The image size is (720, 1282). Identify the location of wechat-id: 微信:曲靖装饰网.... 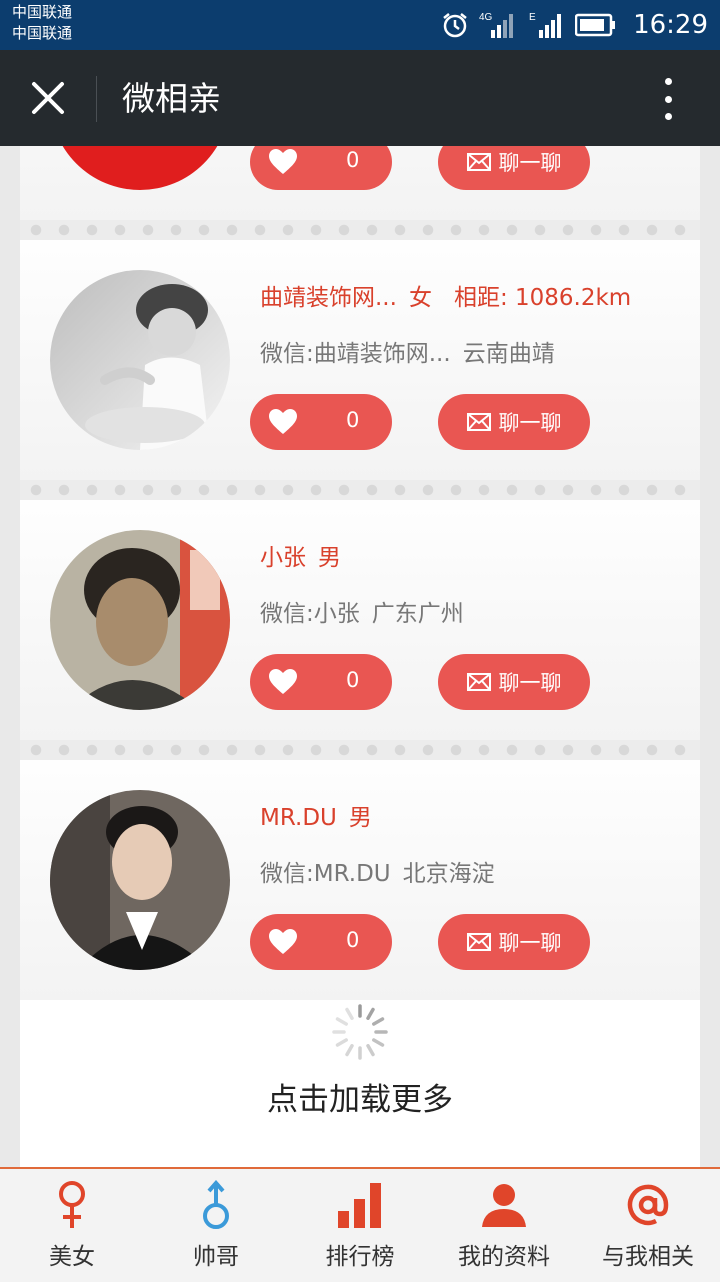
(355, 354).